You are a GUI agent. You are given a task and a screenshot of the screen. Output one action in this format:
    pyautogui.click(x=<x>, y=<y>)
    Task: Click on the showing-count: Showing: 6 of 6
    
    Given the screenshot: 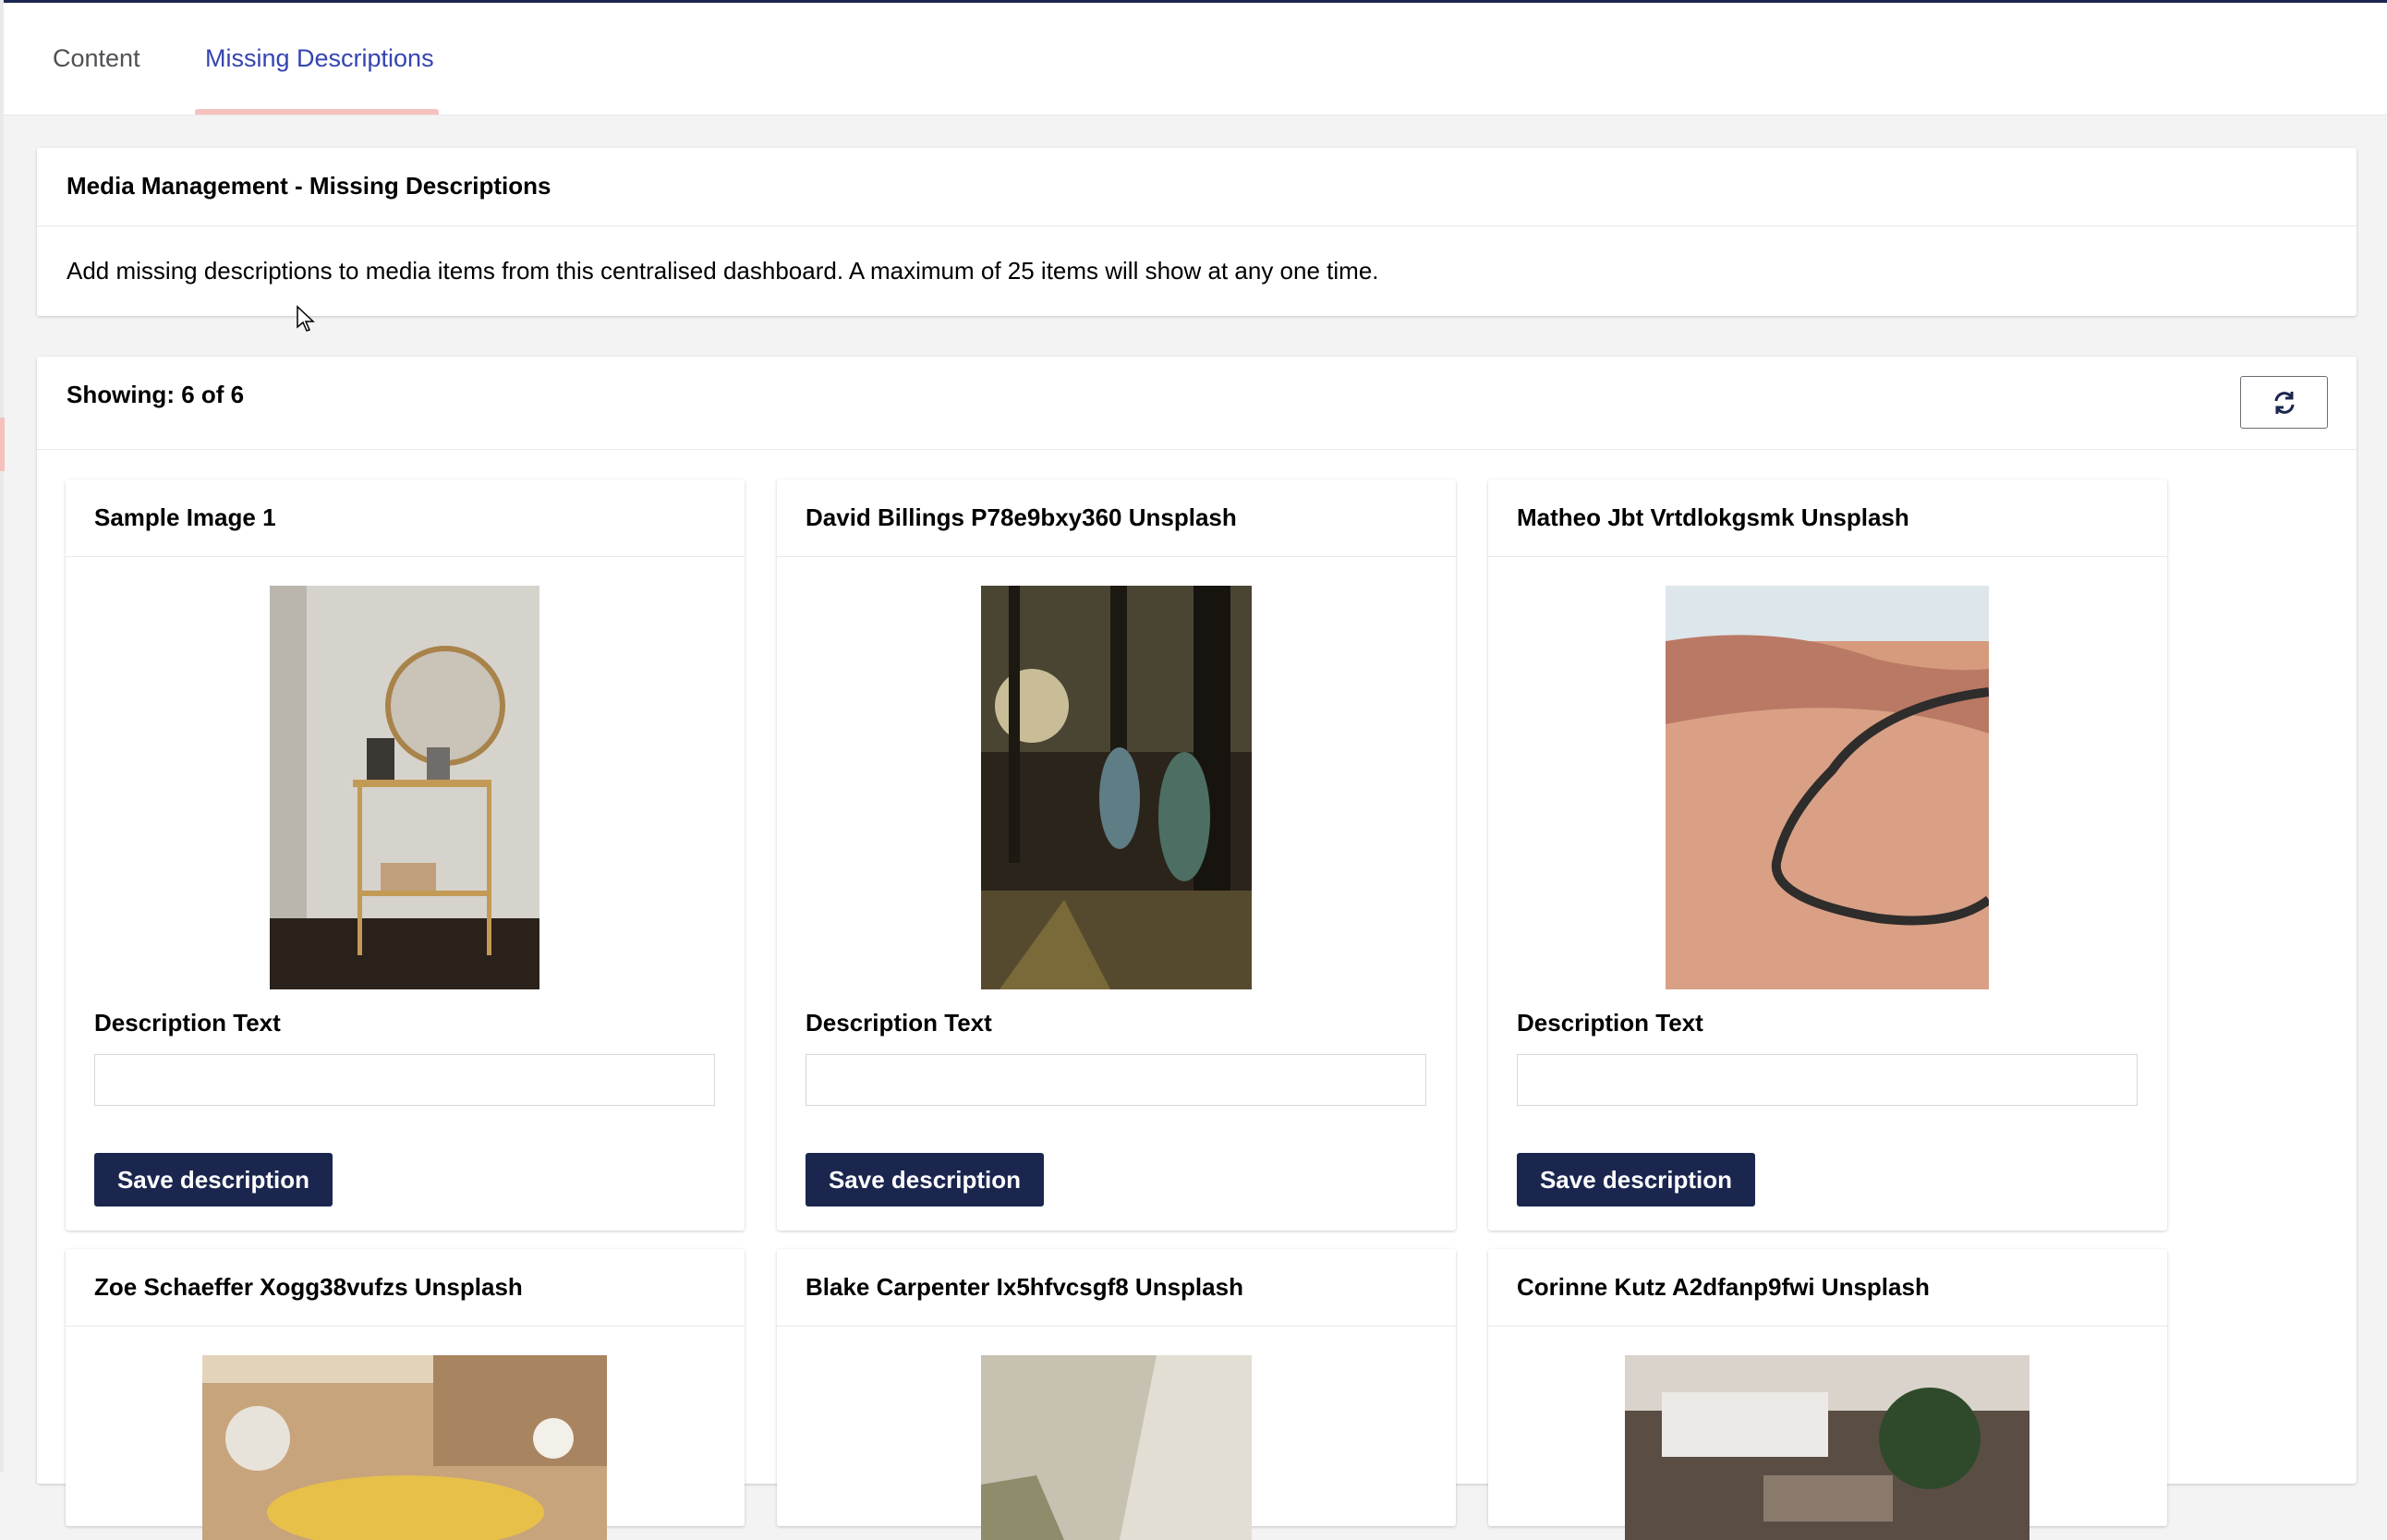 What is the action you would take?
    pyautogui.click(x=155, y=395)
    